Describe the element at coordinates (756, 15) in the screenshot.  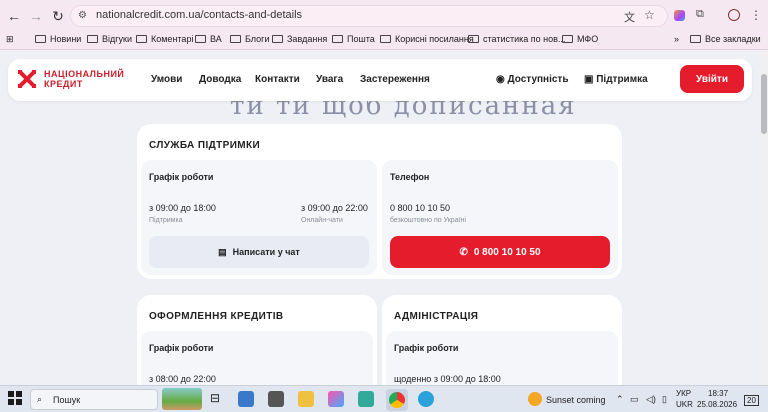
I see `menu-dots-icon: ⋮` at that location.